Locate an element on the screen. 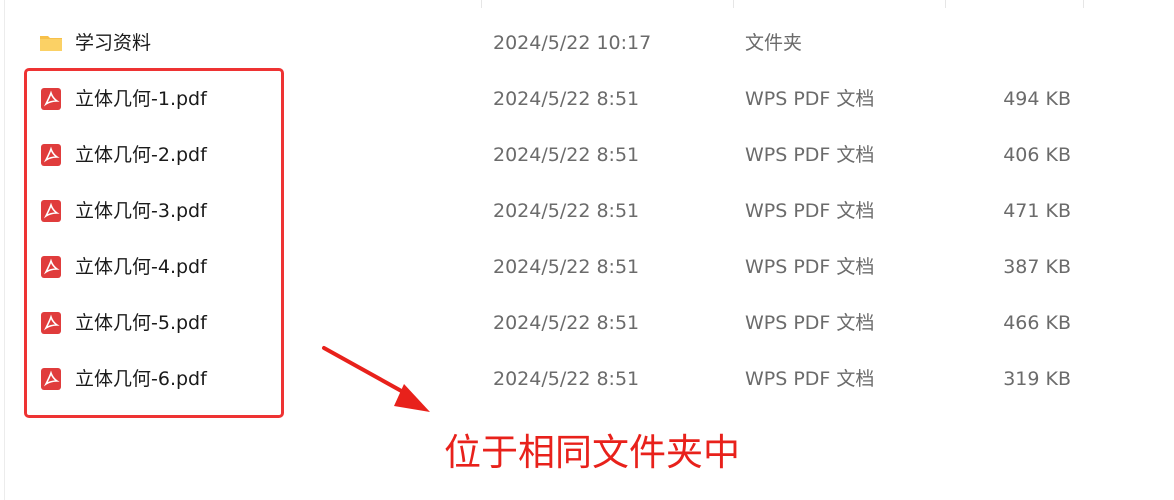 The height and width of the screenshot is (500, 1174). arrow-icon is located at coordinates (376, 379).